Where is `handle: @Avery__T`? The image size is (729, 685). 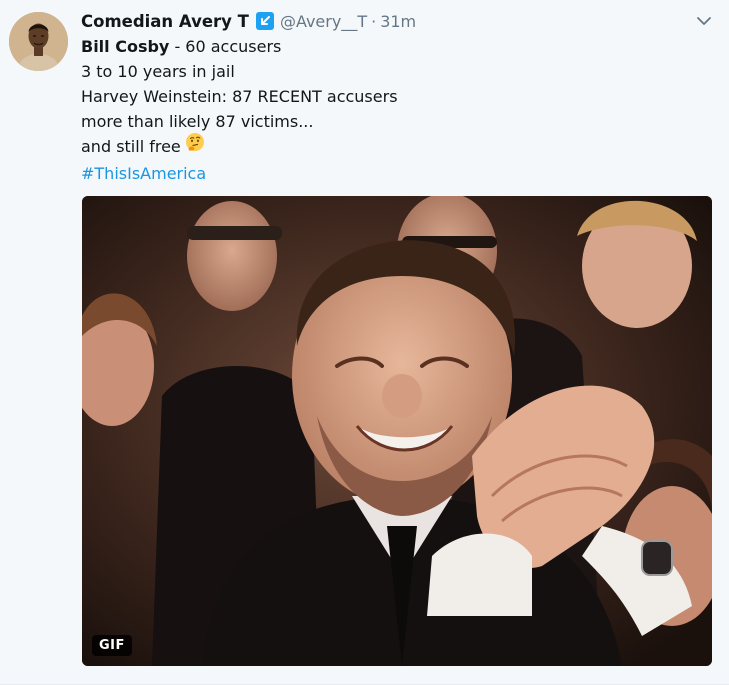
handle: @Avery__T is located at coordinates (323, 21).